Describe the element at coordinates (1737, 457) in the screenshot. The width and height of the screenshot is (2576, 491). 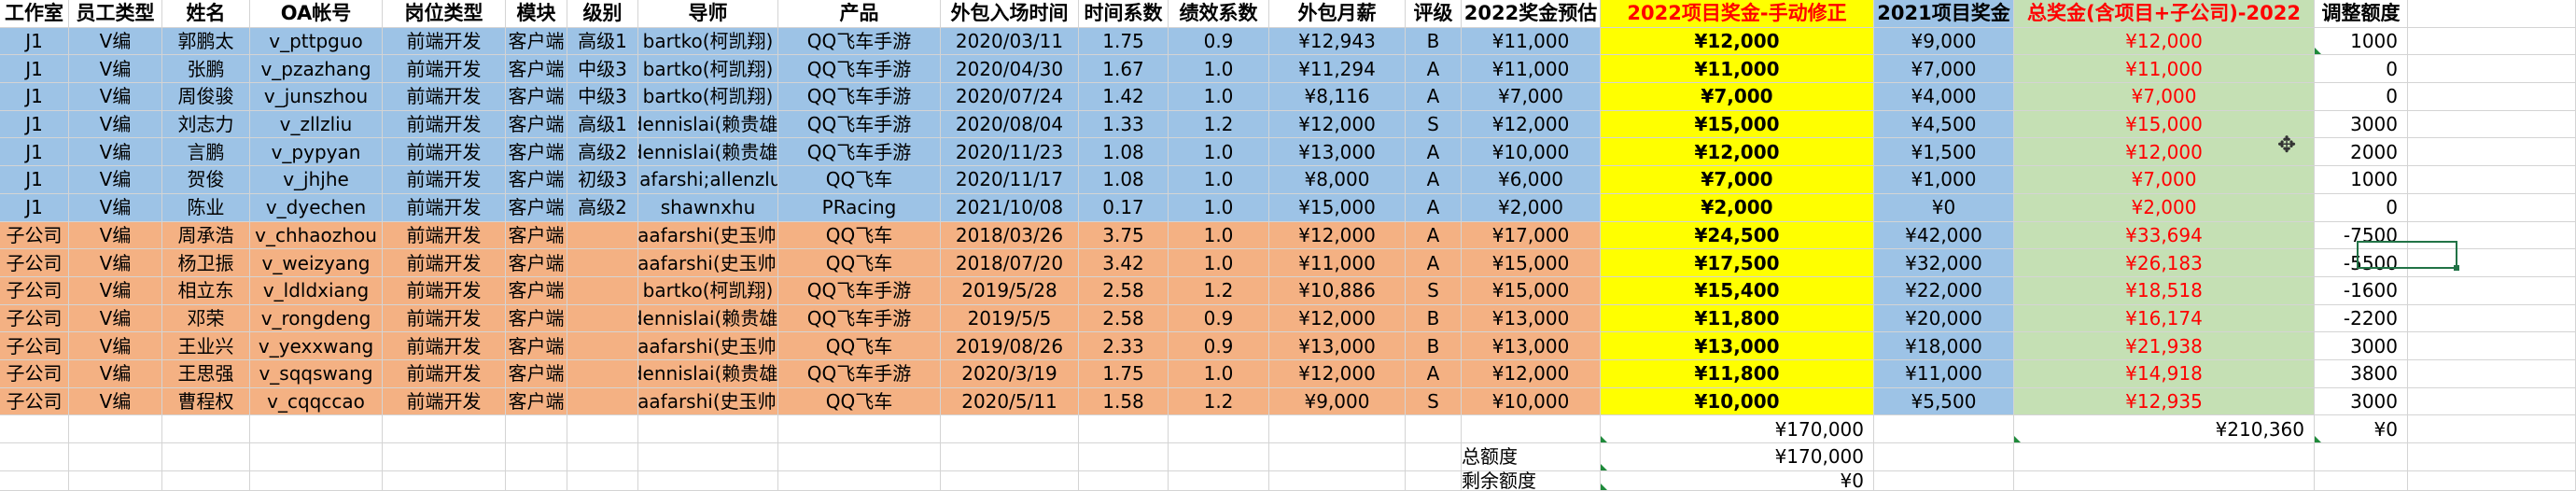
I see `total-quota-value: ¥170,000` at that location.